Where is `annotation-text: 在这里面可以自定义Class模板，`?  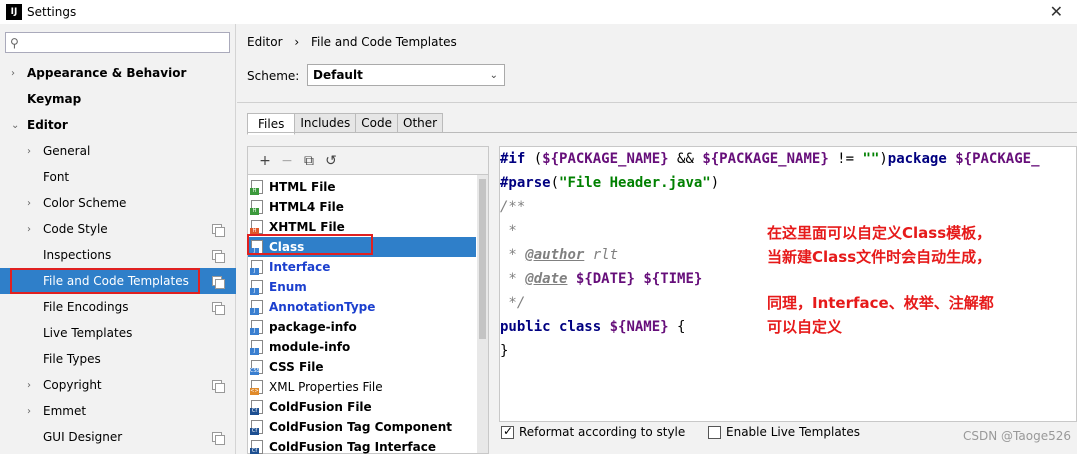 annotation-text: 在这里面可以自定义Class模板， is located at coordinates (879, 233).